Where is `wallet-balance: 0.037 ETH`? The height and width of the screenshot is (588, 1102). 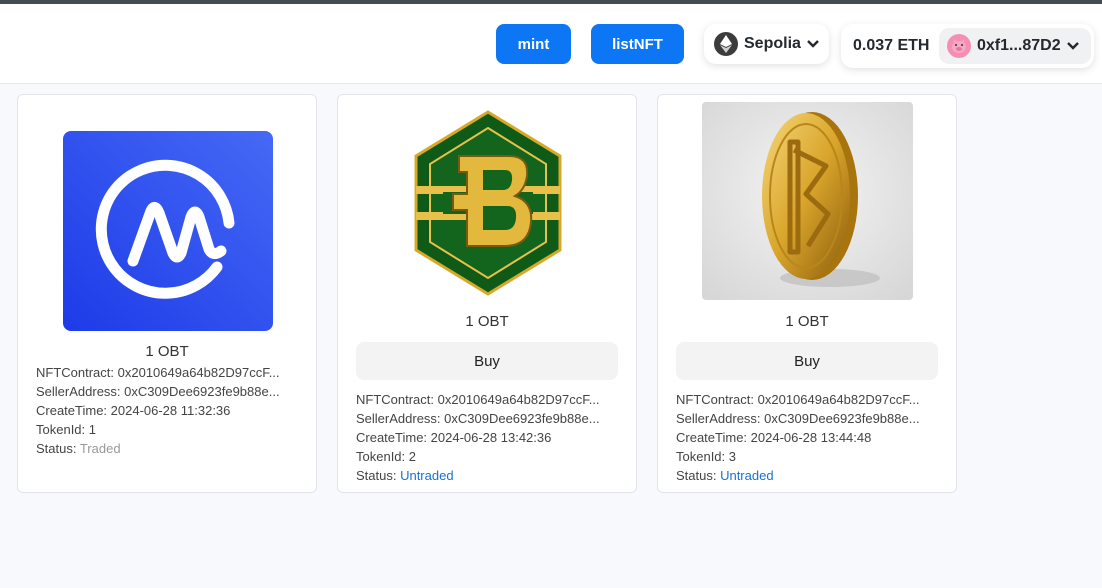 wallet-balance: 0.037 ETH is located at coordinates (891, 45).